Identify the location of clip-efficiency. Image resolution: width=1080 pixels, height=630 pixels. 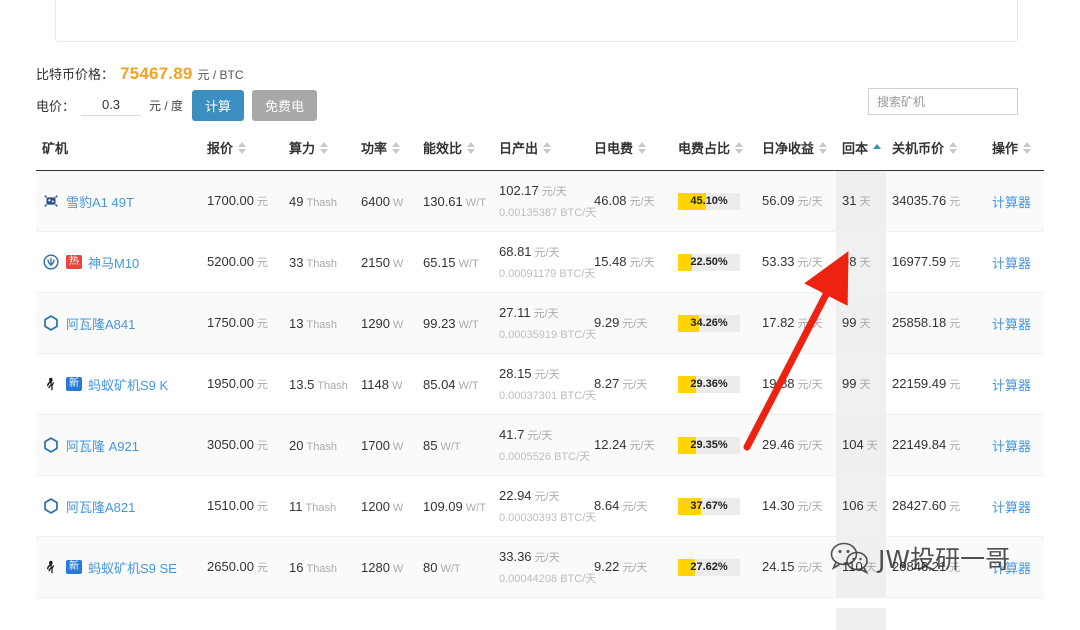
(455, 619).